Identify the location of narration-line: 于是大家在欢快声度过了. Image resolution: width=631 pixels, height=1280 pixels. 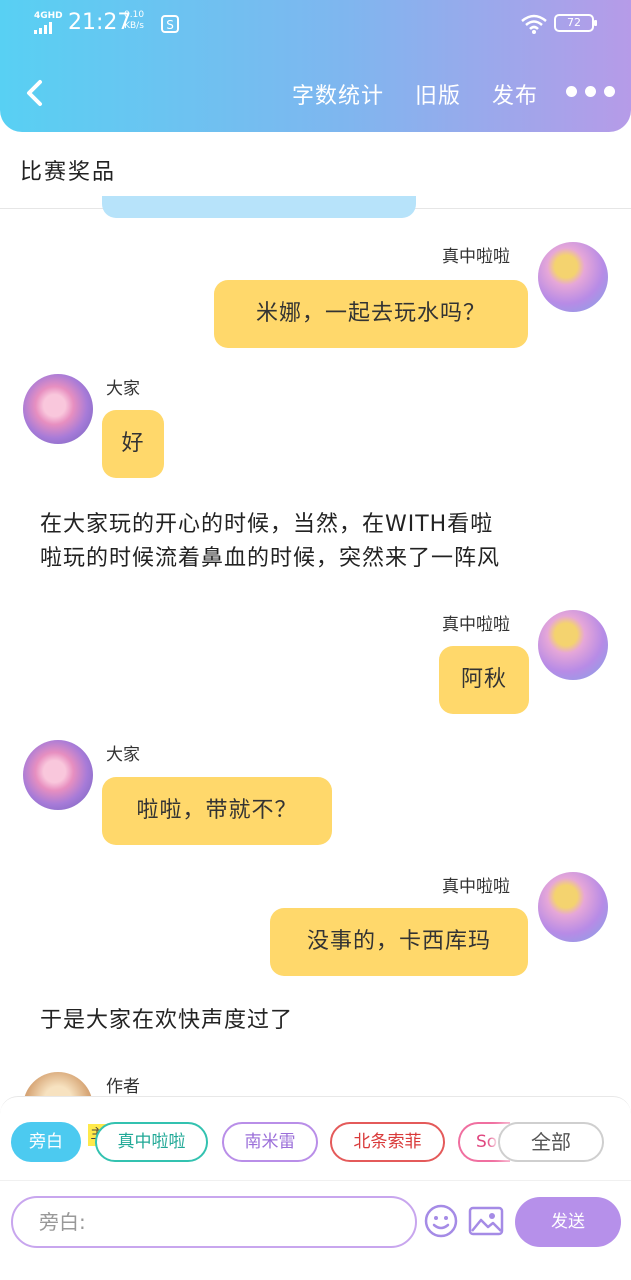
(167, 1020).